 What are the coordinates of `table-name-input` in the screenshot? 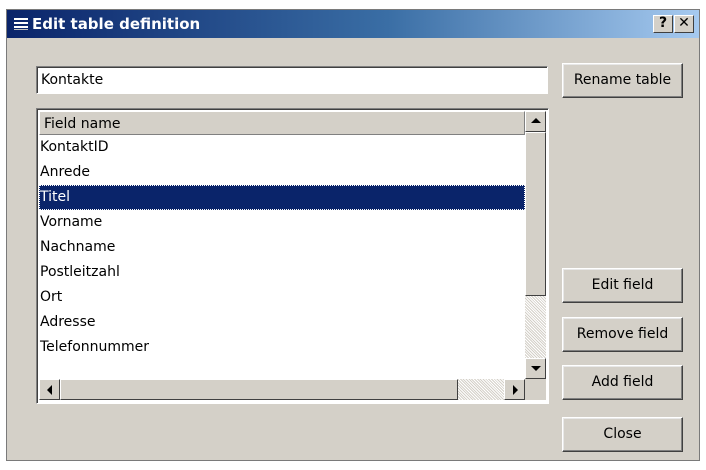 It's located at (292, 80).